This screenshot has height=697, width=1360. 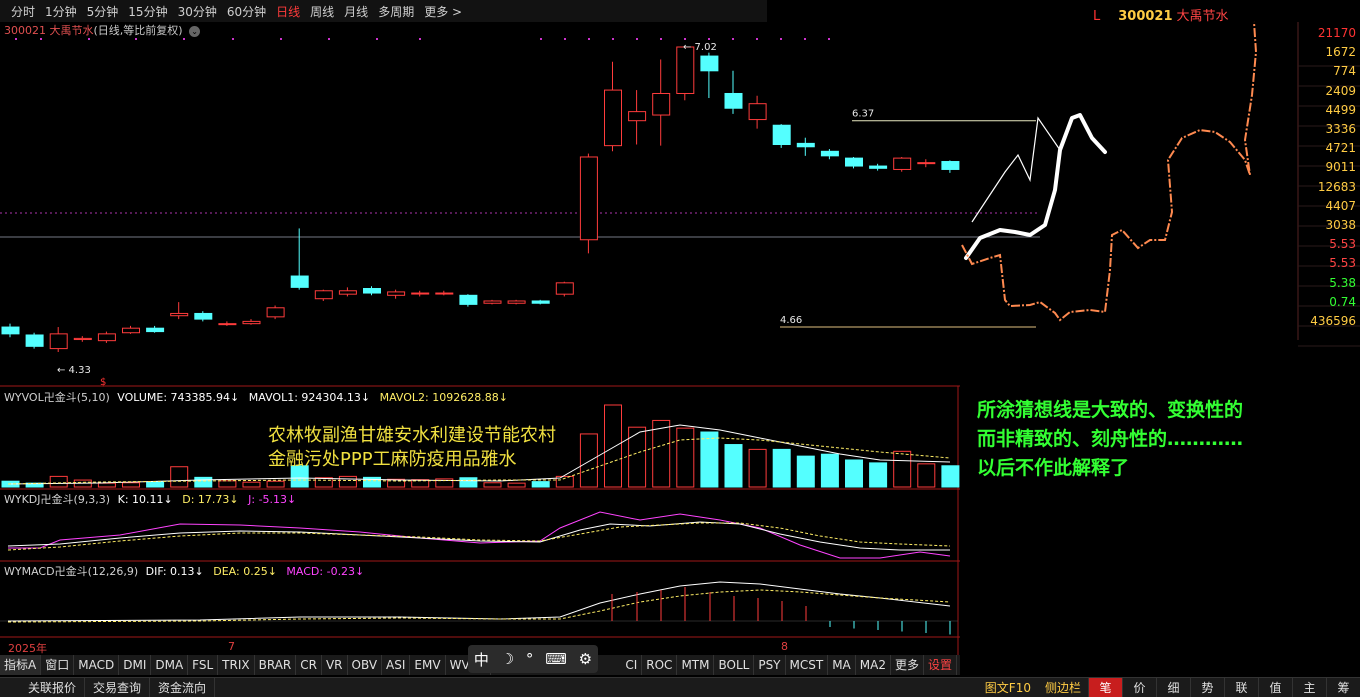 I want to click on chevron-down-icon: ⌄, so click(x=195, y=31).